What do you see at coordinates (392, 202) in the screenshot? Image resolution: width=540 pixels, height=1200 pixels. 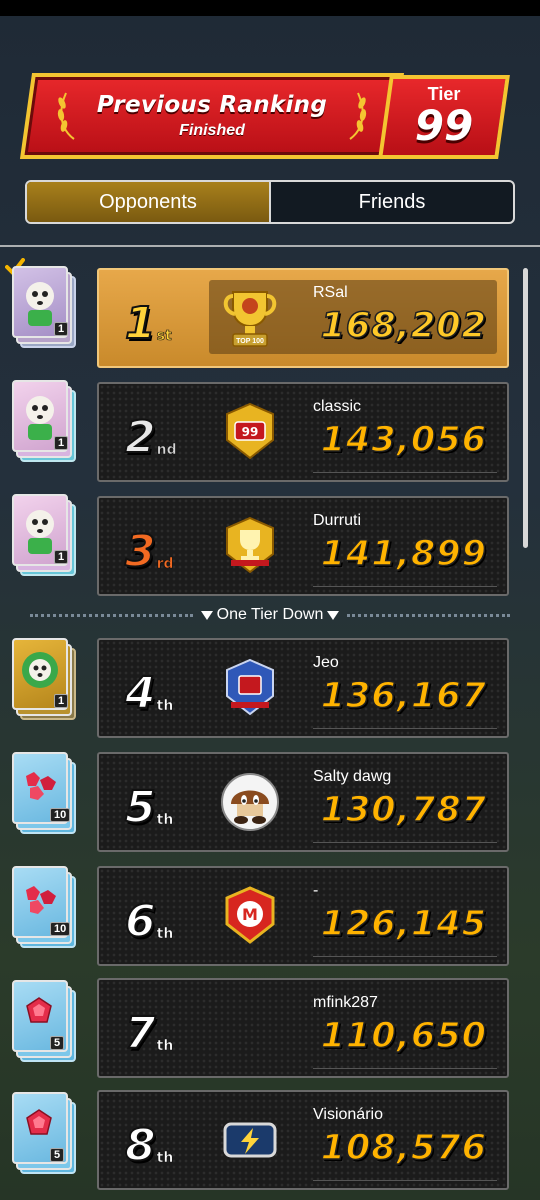 I see `tab-friends: Friends` at bounding box center [392, 202].